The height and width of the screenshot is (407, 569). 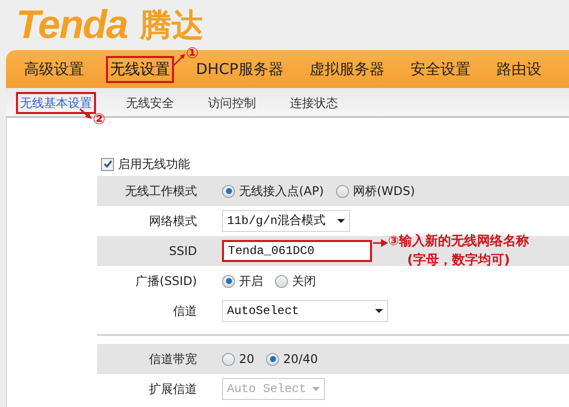 I want to click on radio-label: 无线接入点(AP), so click(x=281, y=191).